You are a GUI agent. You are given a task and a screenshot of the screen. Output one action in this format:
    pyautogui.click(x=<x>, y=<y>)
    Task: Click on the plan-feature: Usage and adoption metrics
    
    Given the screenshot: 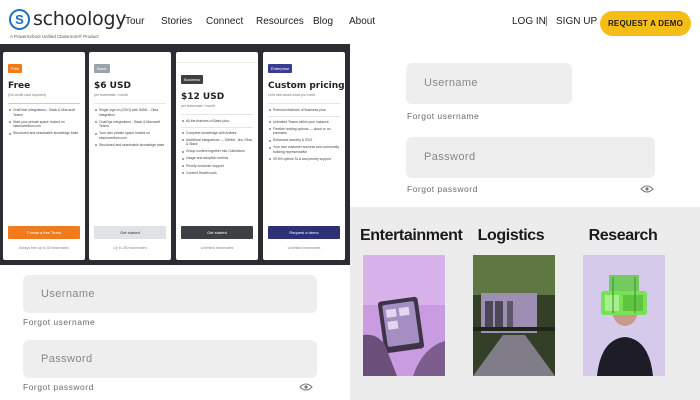 What is the action you would take?
    pyautogui.click(x=217, y=158)
    